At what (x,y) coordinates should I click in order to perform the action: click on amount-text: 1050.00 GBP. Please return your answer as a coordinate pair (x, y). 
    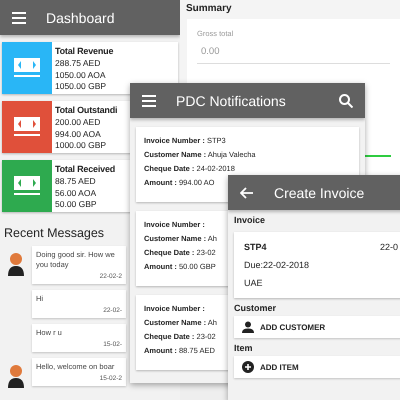
    Looking at the image, I should click on (80, 86).